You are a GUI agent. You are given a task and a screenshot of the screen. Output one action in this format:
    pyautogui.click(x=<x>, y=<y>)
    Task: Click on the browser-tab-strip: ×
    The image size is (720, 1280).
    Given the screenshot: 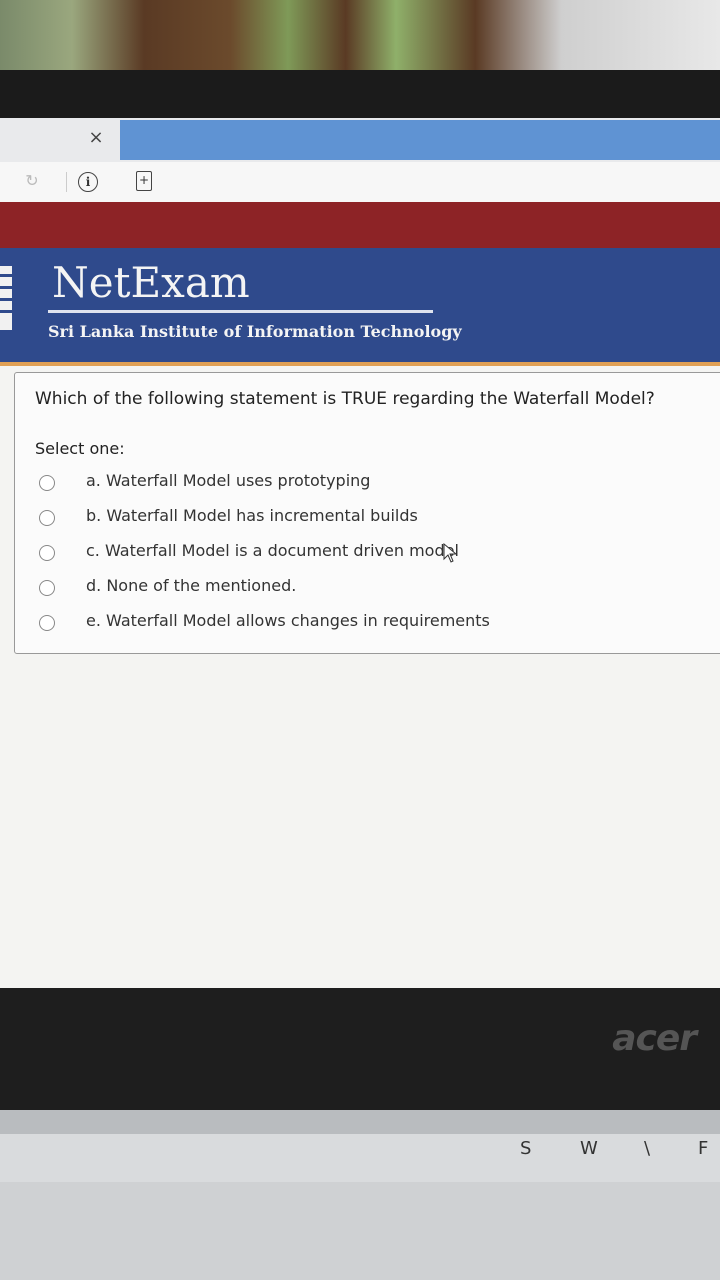 What is the action you would take?
    pyautogui.click(x=360, y=140)
    